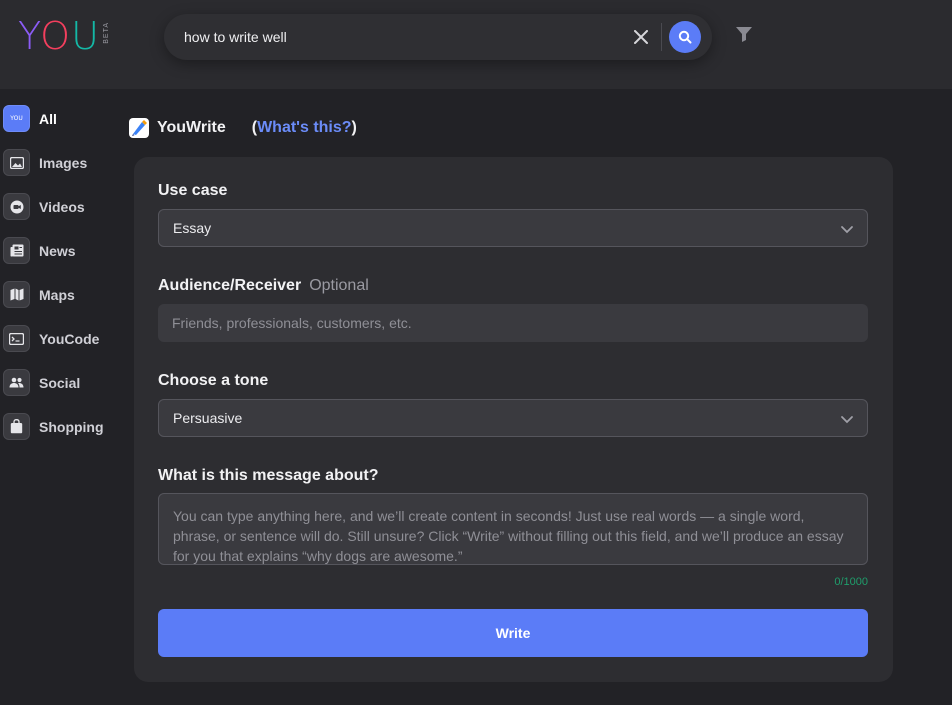 The height and width of the screenshot is (705, 952). Describe the element at coordinates (60, 383) in the screenshot. I see `sidebar-item-label: Social` at that location.